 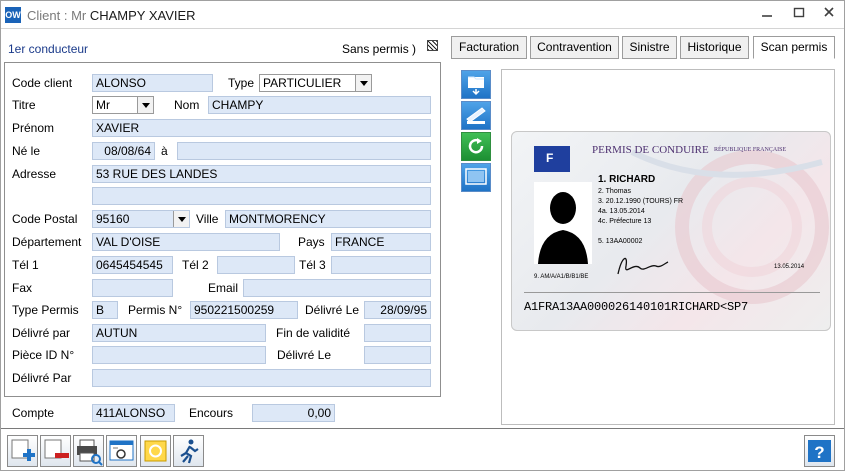 What do you see at coordinates (41, 333) in the screenshot?
I see `delivre-par-label: Délivré par` at bounding box center [41, 333].